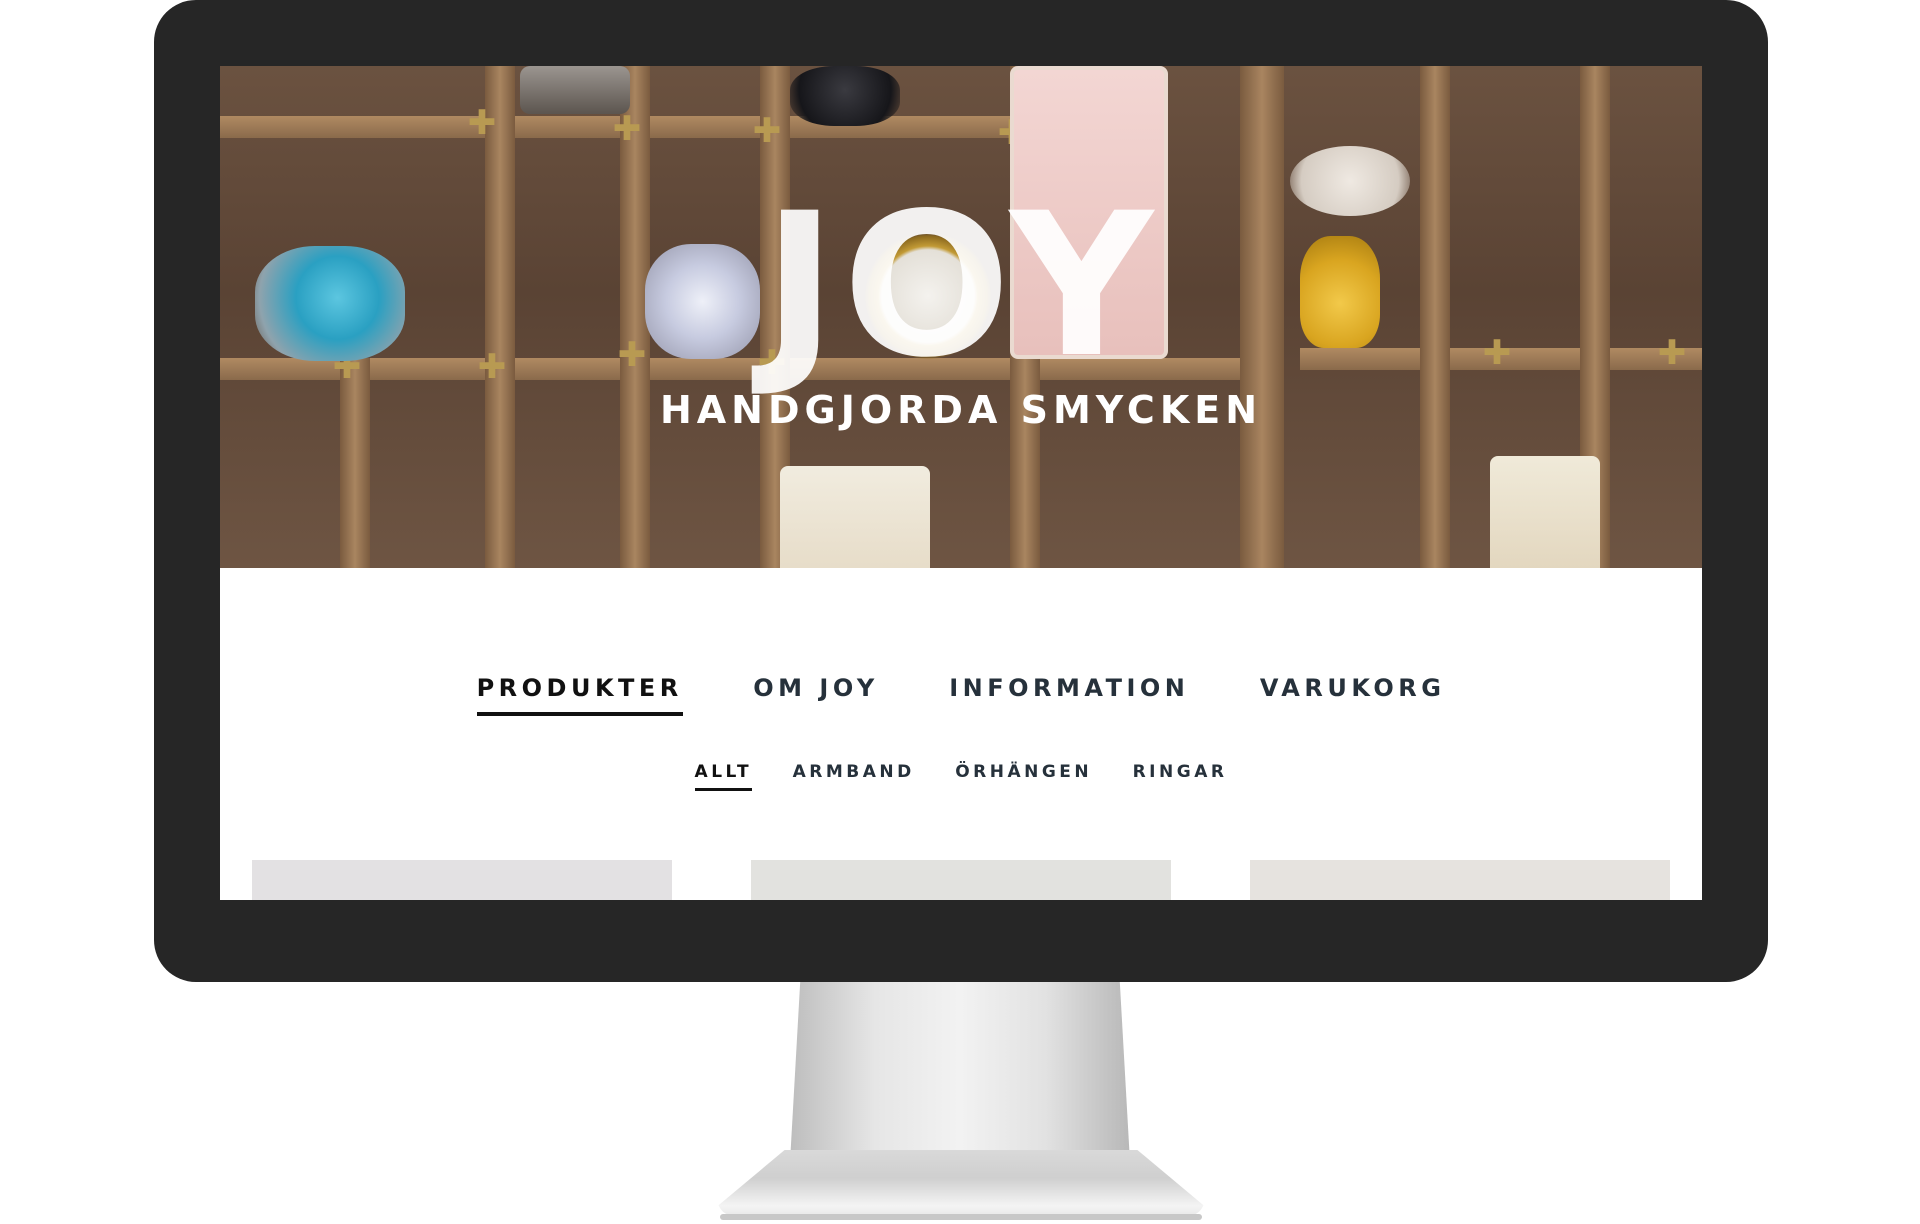 The width and height of the screenshot is (1920, 1224). What do you see at coordinates (960, 1072) in the screenshot?
I see `monitor-stand-neck` at bounding box center [960, 1072].